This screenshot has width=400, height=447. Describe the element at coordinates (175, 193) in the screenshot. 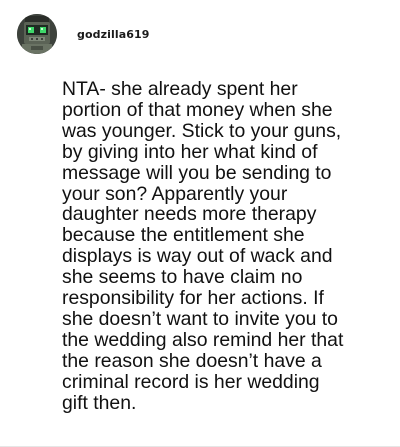

I see `comment-text-line: your son? Apparently your` at that location.